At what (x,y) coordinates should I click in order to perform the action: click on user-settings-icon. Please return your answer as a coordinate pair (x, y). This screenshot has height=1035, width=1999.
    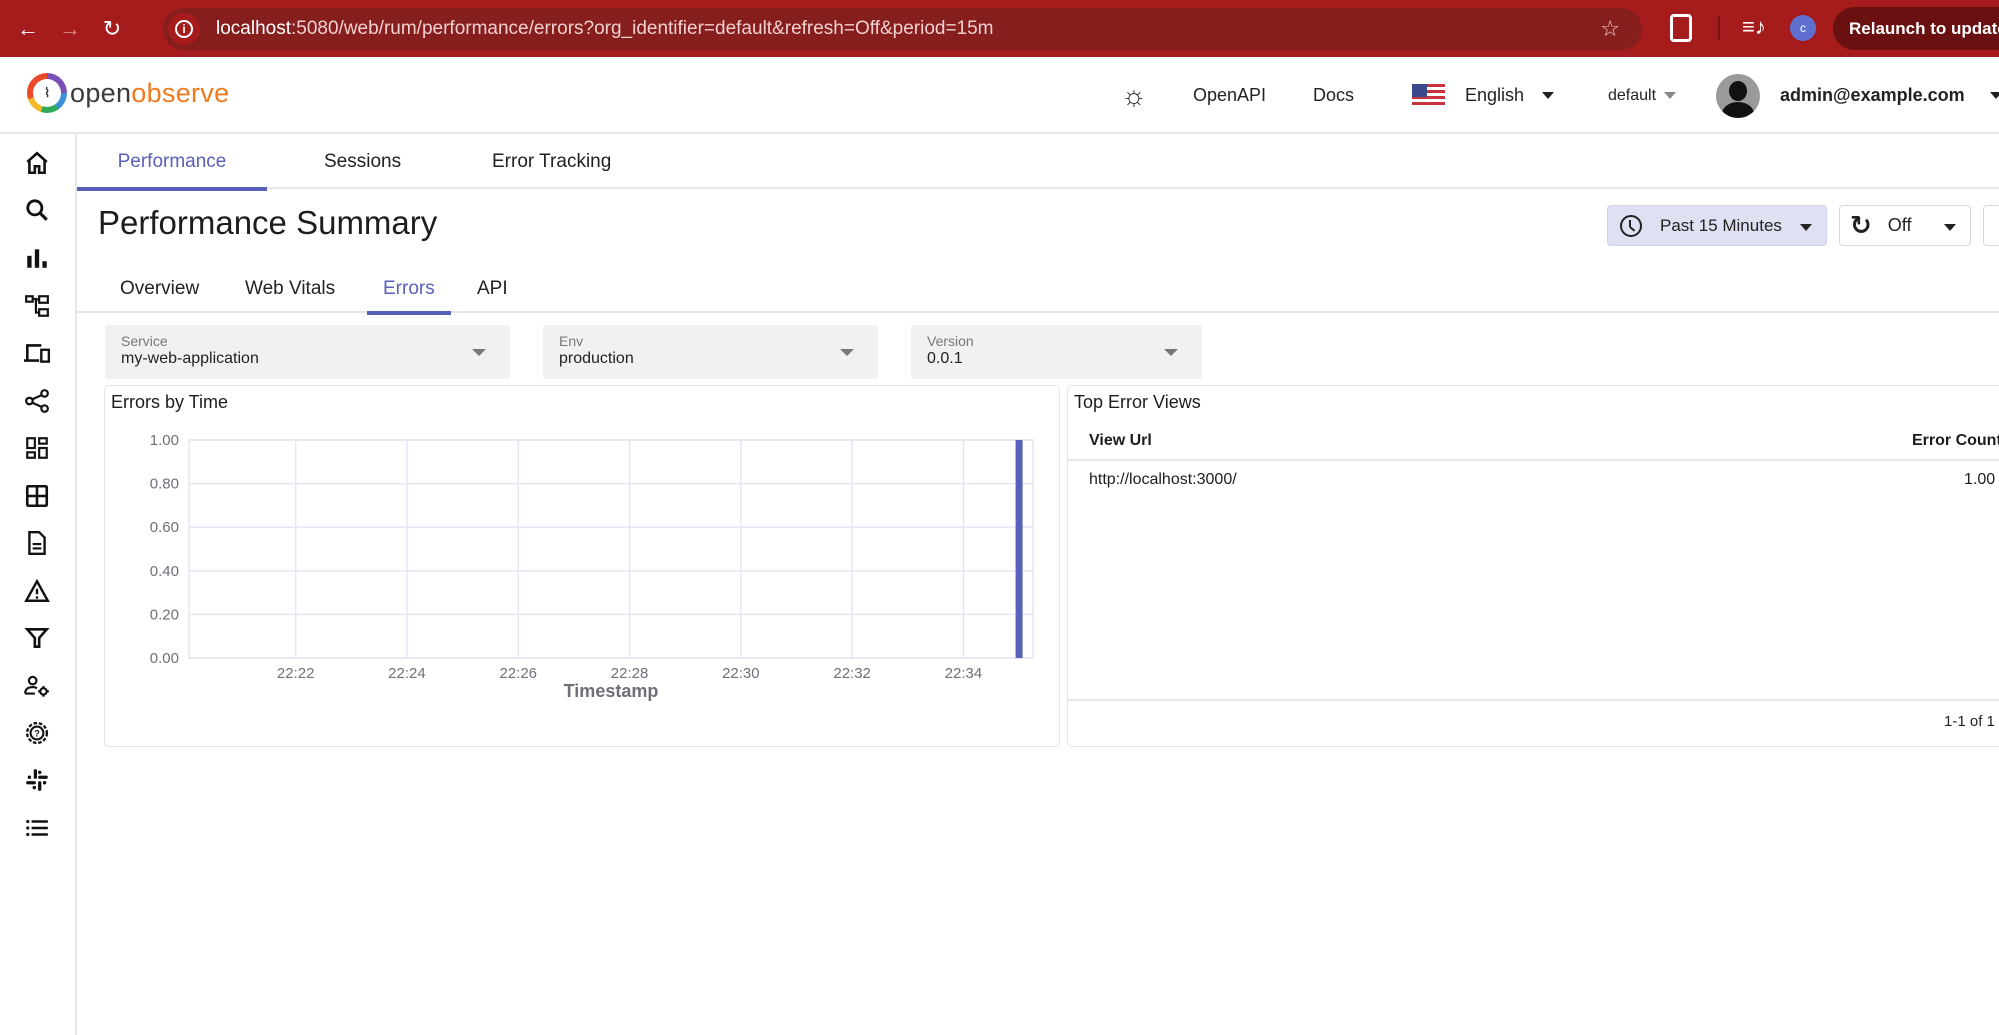
    Looking at the image, I should click on (37, 686).